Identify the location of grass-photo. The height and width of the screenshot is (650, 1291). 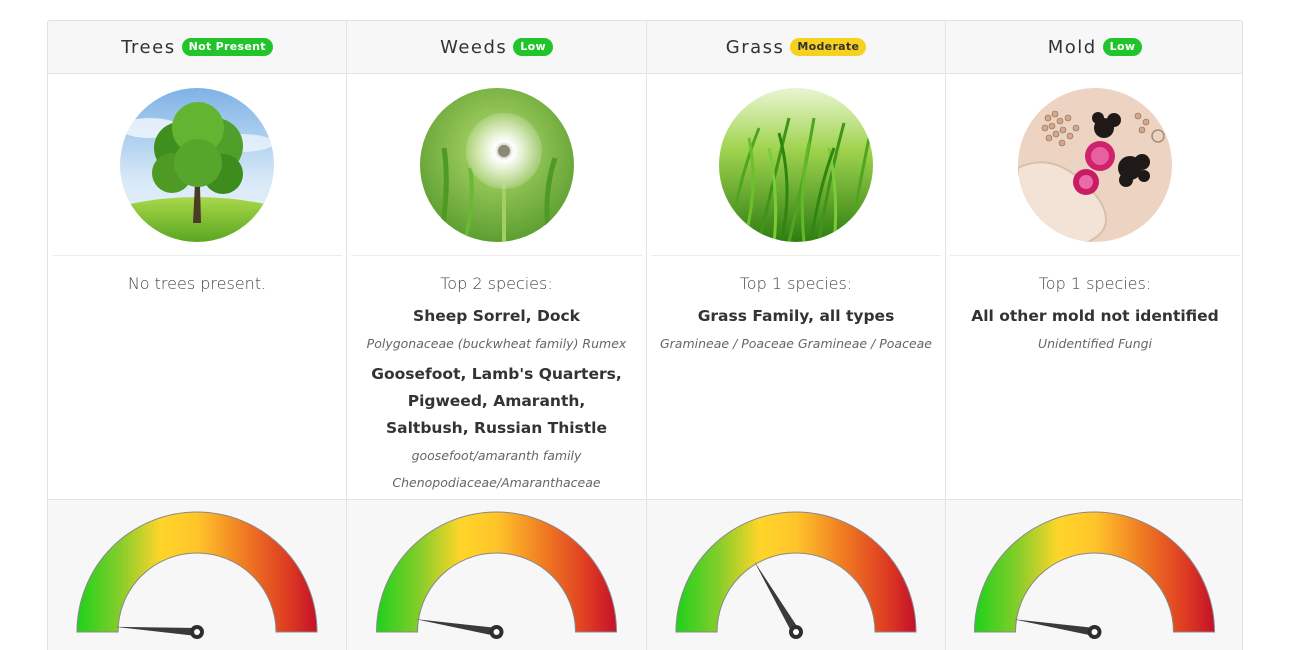
(796, 164).